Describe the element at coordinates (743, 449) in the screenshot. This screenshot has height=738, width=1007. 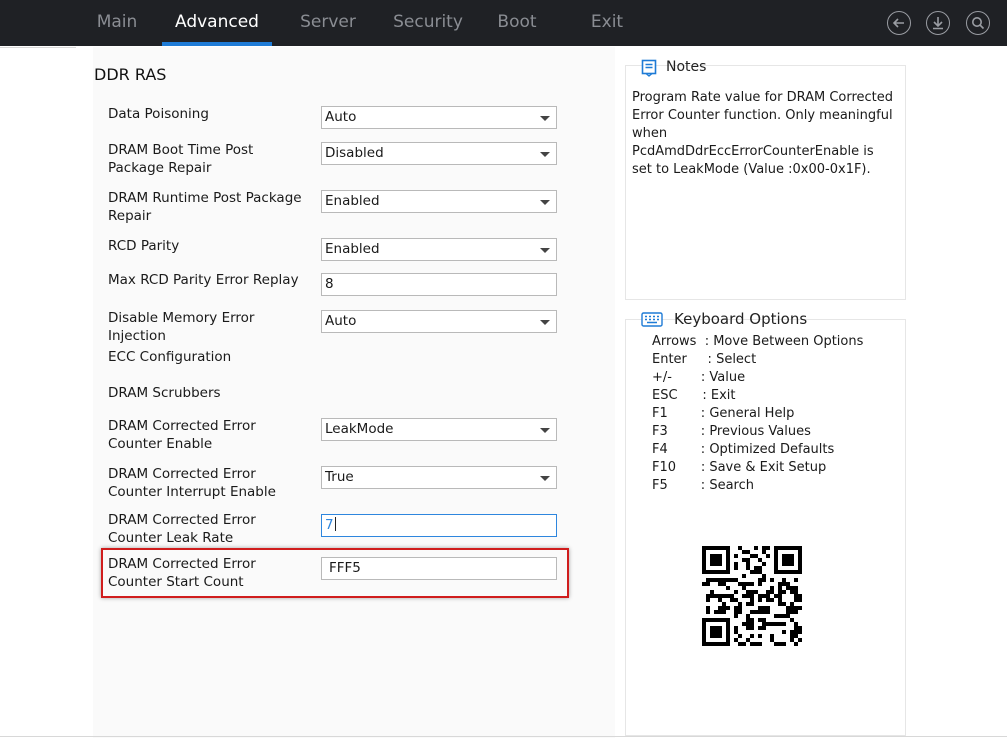
I see `keyboard-option-f4: F4 : Optimized Defaults` at that location.